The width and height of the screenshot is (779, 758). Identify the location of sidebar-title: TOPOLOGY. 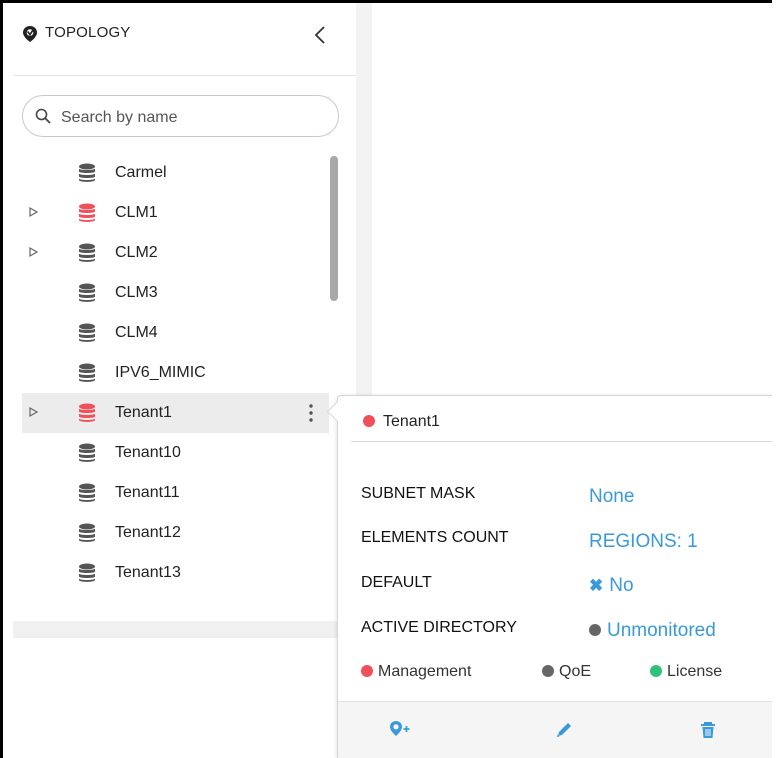
(88, 32).